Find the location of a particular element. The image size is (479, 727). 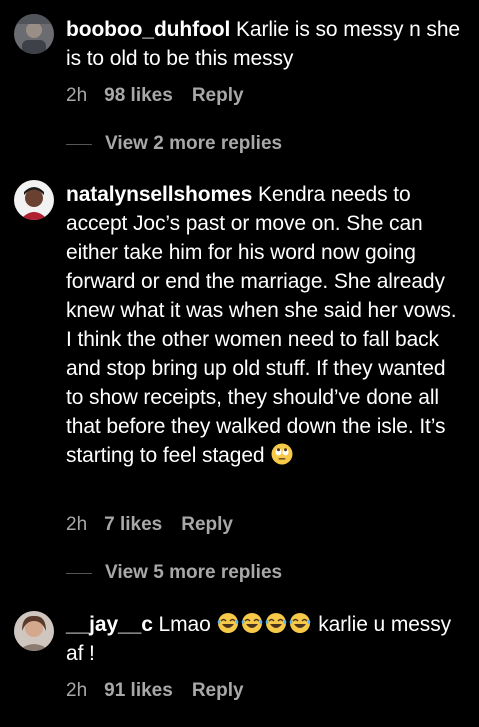

comment-meta: 2h 91 likes Reply is located at coordinates (155, 691).